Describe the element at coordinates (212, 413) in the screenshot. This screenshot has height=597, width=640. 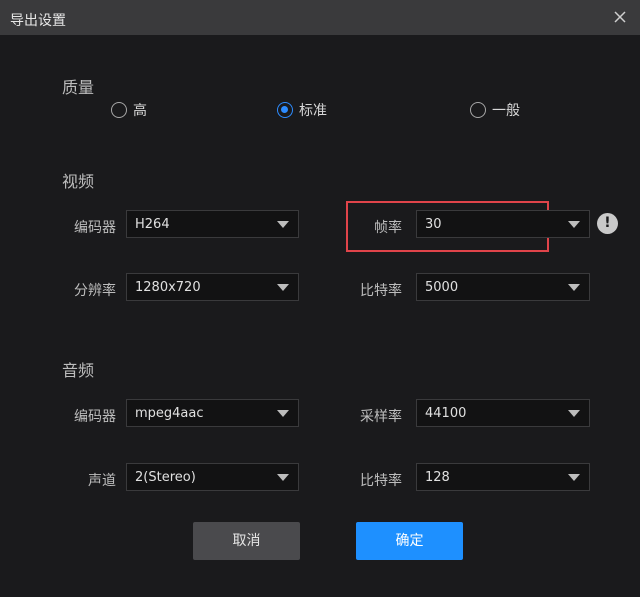
I see `audio-encoder-select: mpeg4aac` at that location.